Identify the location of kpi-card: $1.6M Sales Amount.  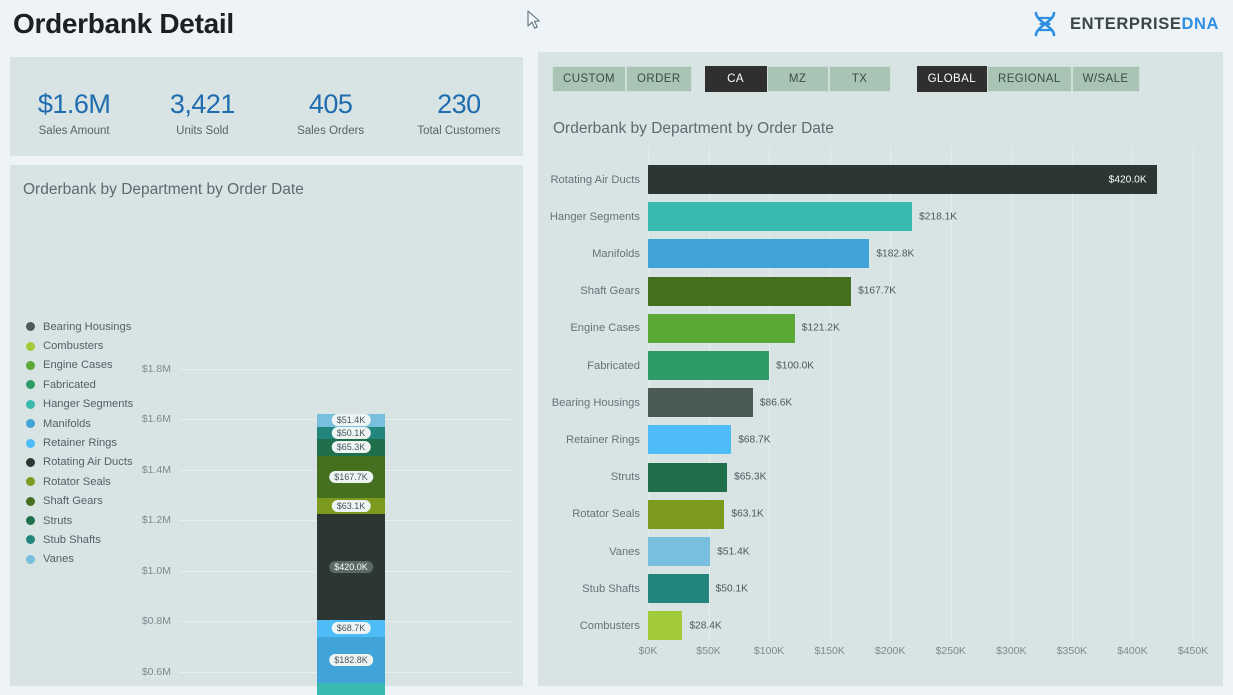
(74, 106).